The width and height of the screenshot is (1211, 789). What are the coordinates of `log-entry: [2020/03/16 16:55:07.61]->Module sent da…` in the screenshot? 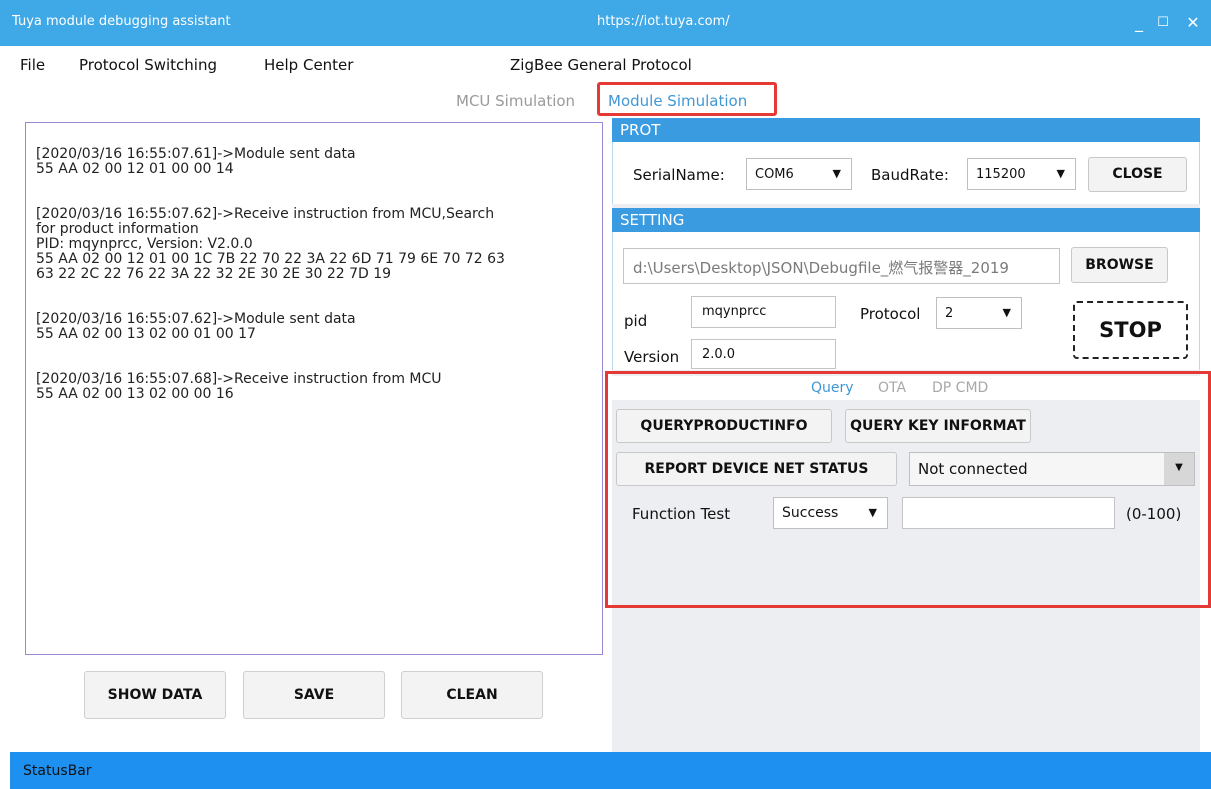 It's located at (196, 161).